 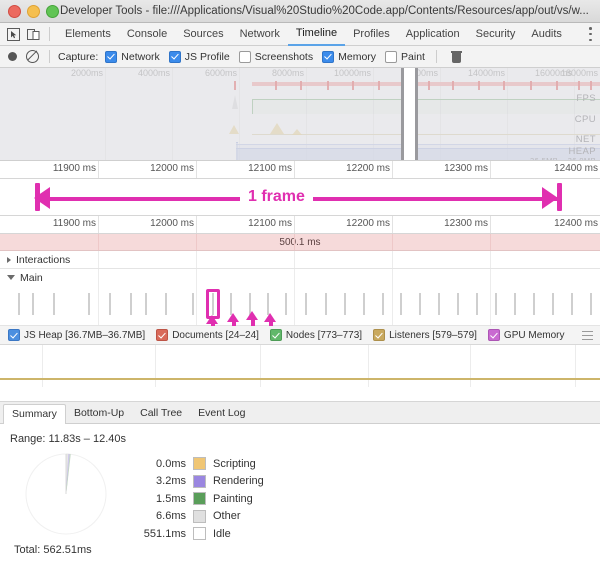 What do you see at coordinates (300, 260) in the screenshot?
I see `track-interactions: Interactions` at bounding box center [300, 260].